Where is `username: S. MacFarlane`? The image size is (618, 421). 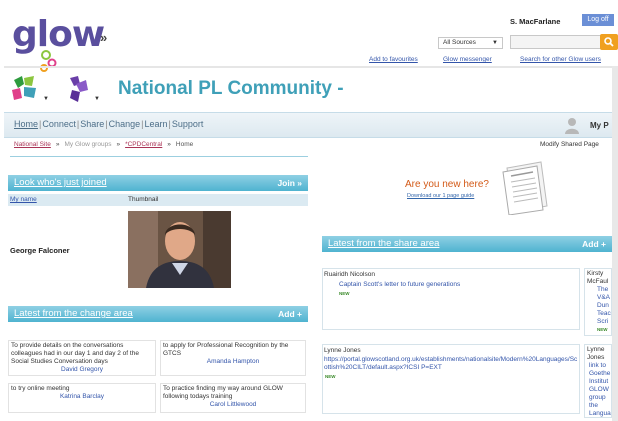
username: S. MacFarlane is located at coordinates (535, 21).